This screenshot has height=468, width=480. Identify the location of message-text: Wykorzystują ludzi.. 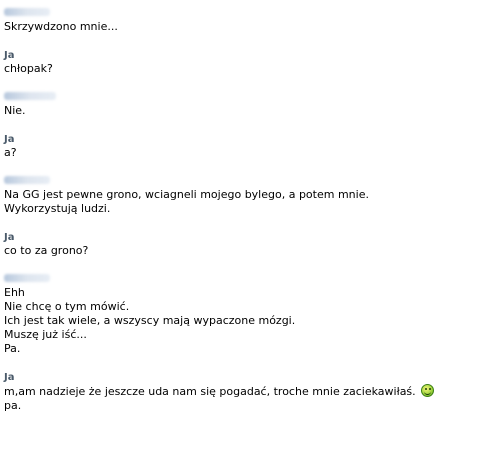
(57, 208).